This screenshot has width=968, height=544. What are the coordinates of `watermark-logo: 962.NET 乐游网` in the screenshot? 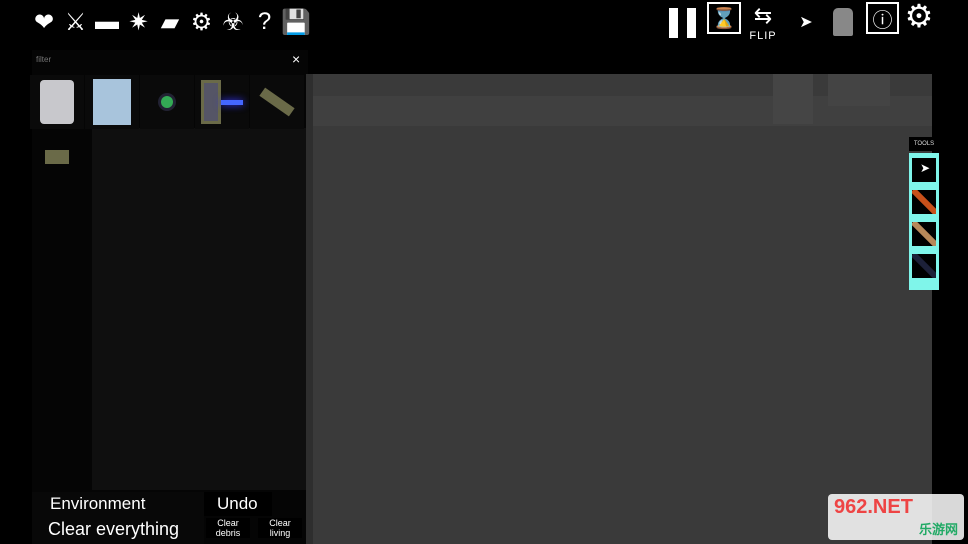 It's located at (896, 517).